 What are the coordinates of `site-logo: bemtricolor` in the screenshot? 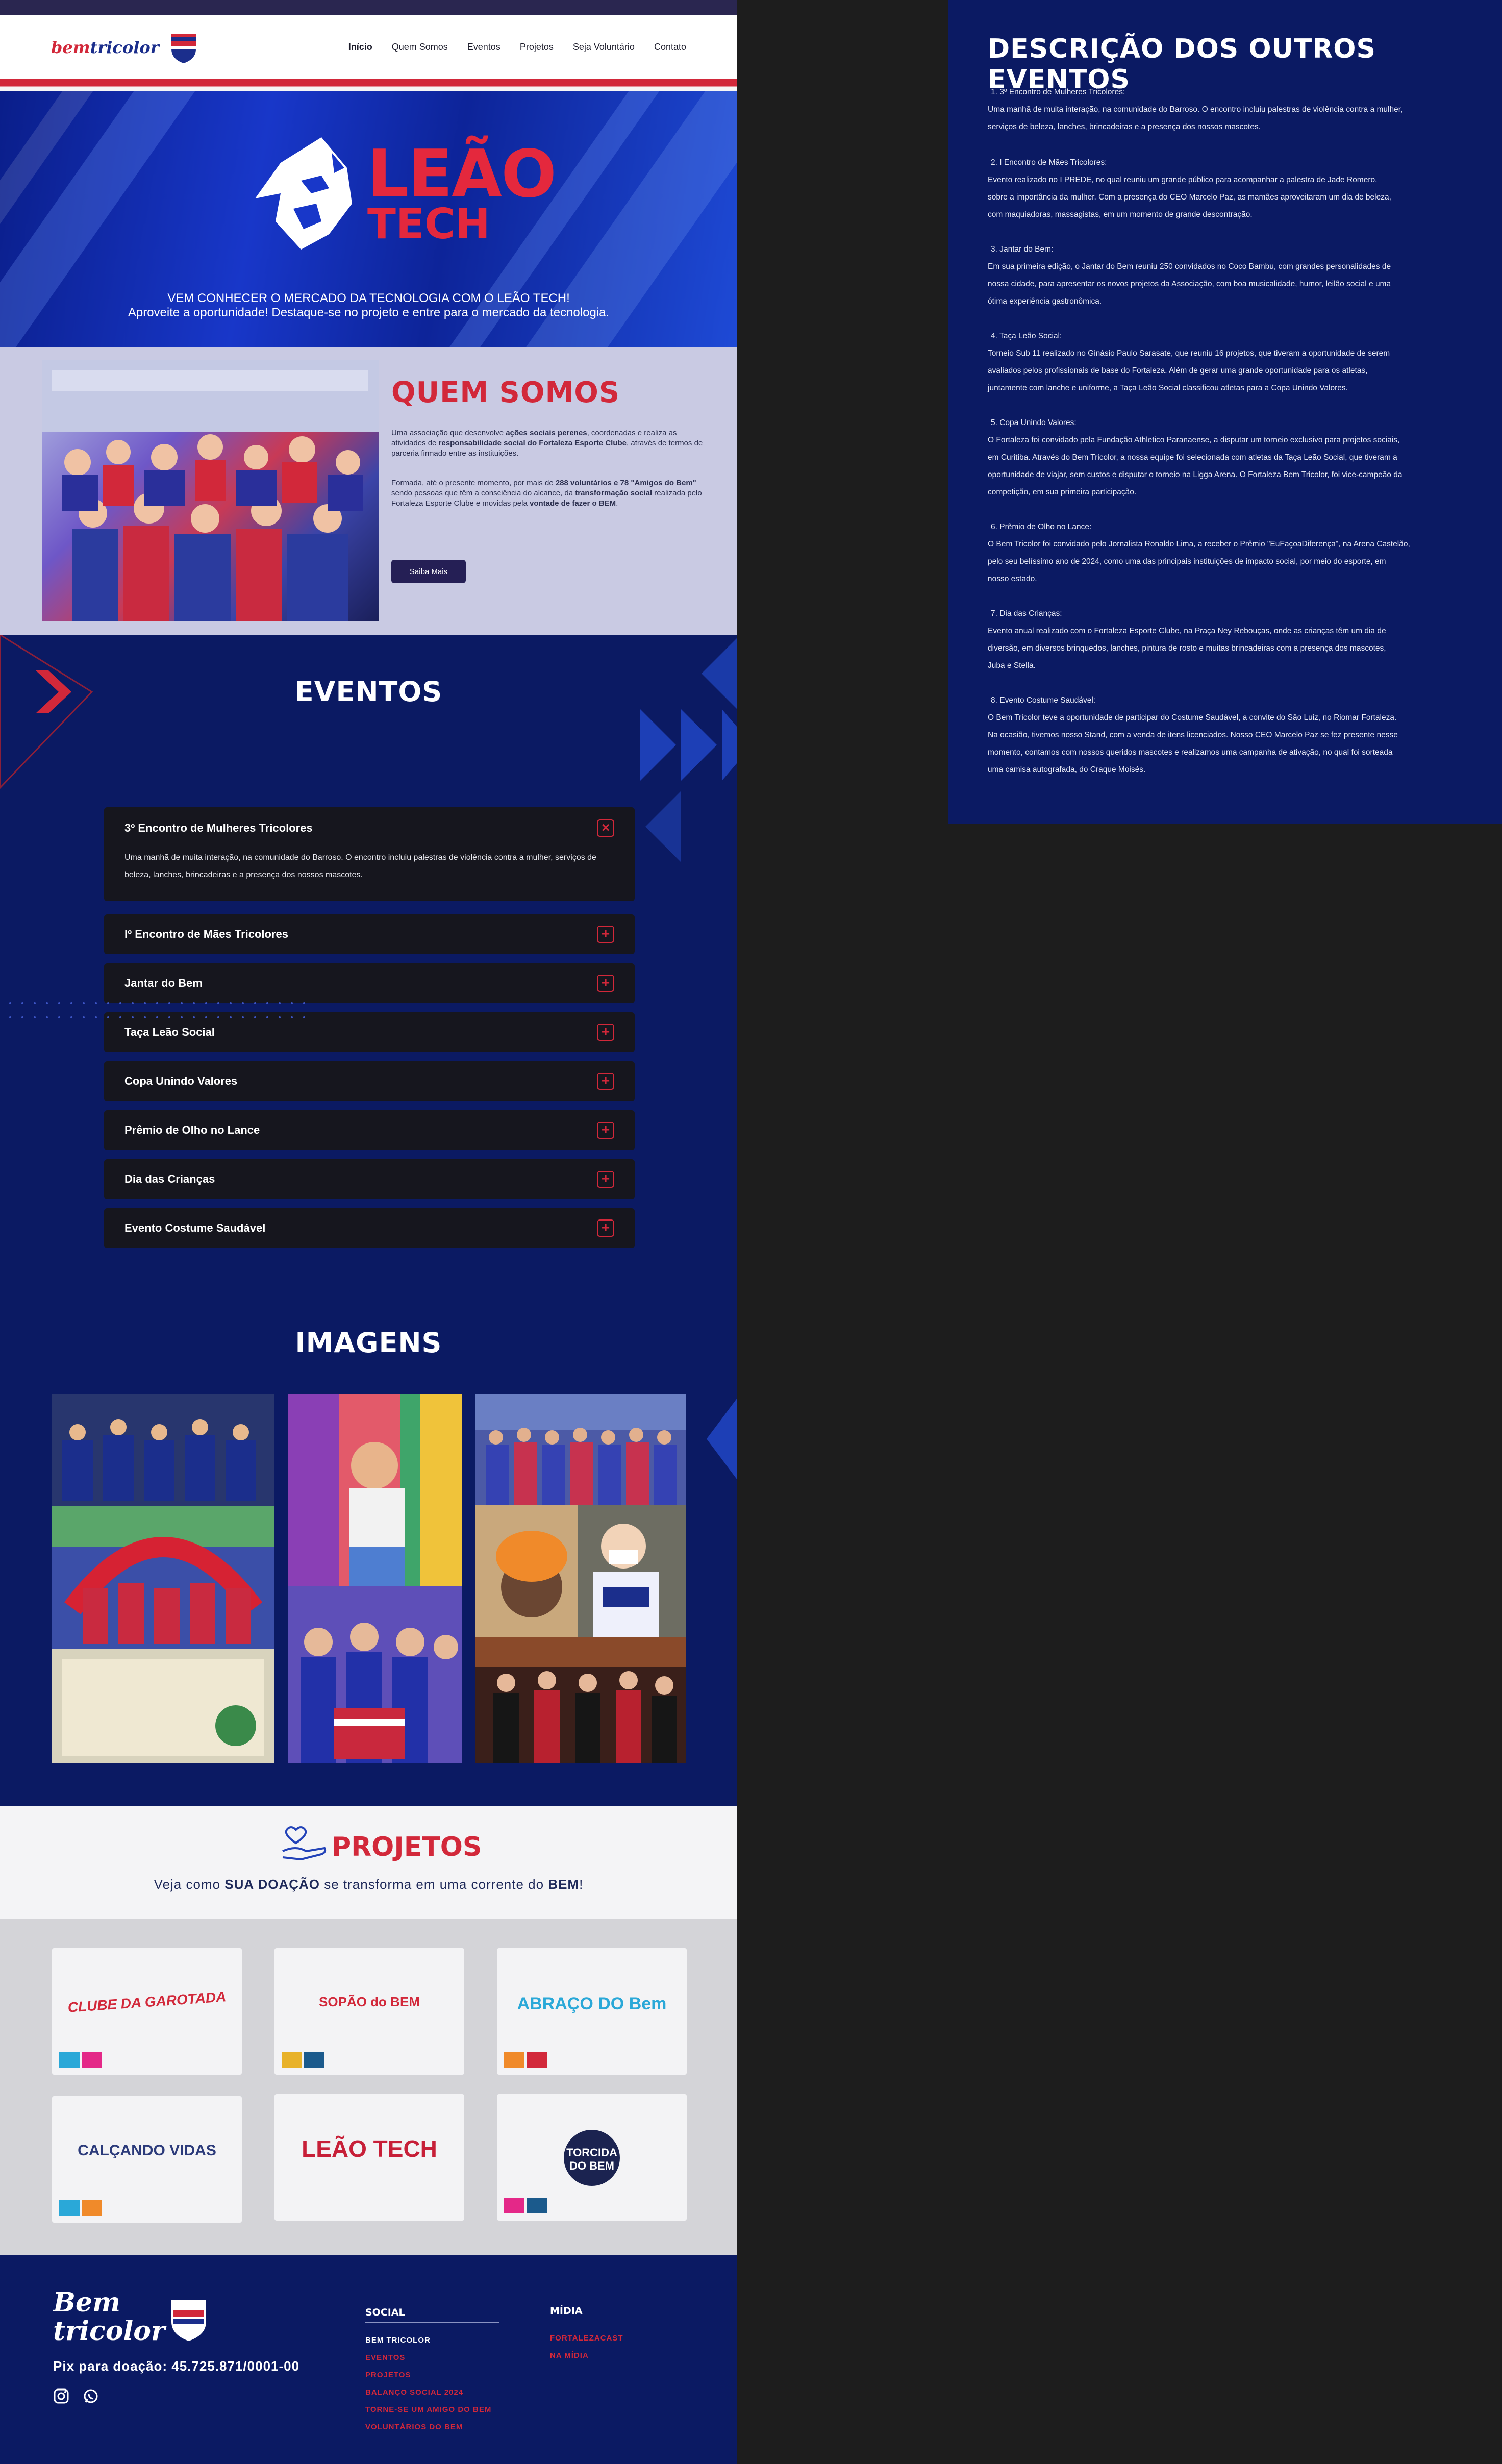 It's located at (124, 48).